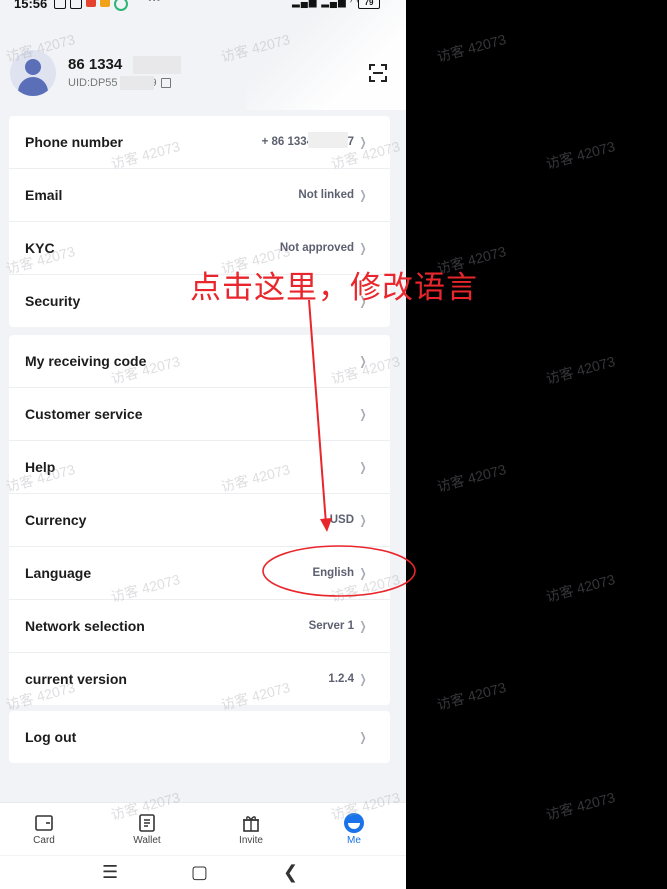 The height and width of the screenshot is (889, 667). Describe the element at coordinates (31, 5) in the screenshot. I see `status-time: 15:56` at that location.